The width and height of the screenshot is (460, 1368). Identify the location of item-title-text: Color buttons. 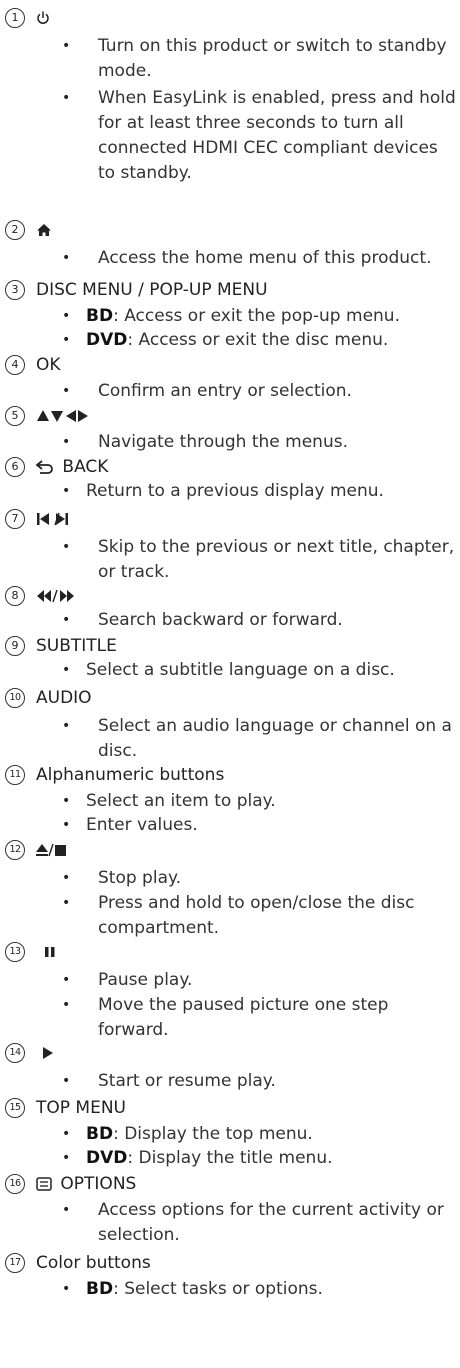
(93, 1263).